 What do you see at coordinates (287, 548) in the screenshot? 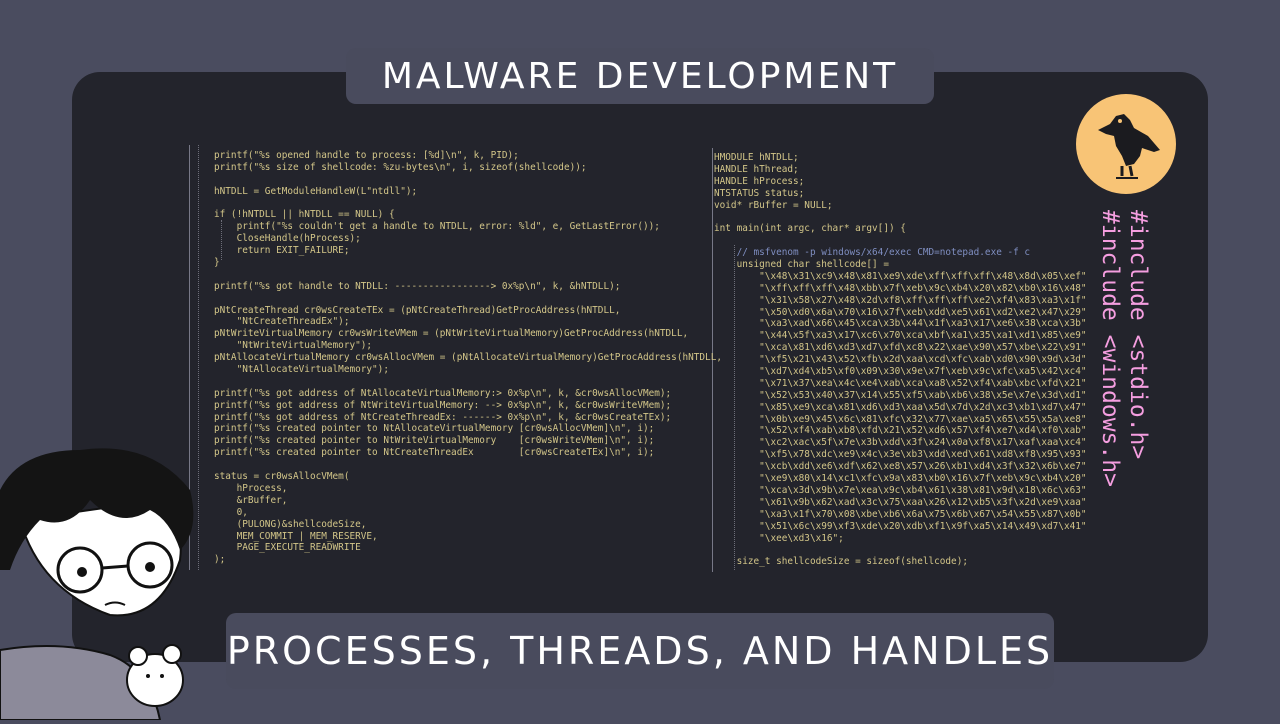
I see `code-line: PAGE_EXECUTE_READWRITE` at bounding box center [287, 548].